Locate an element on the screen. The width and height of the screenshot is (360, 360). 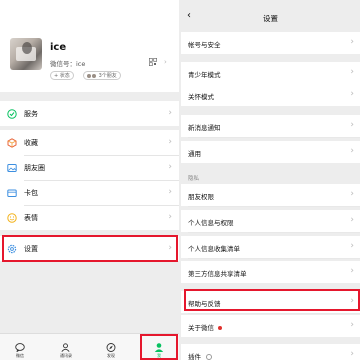
tab-chats: 微信 is located at coordinates (20, 348).